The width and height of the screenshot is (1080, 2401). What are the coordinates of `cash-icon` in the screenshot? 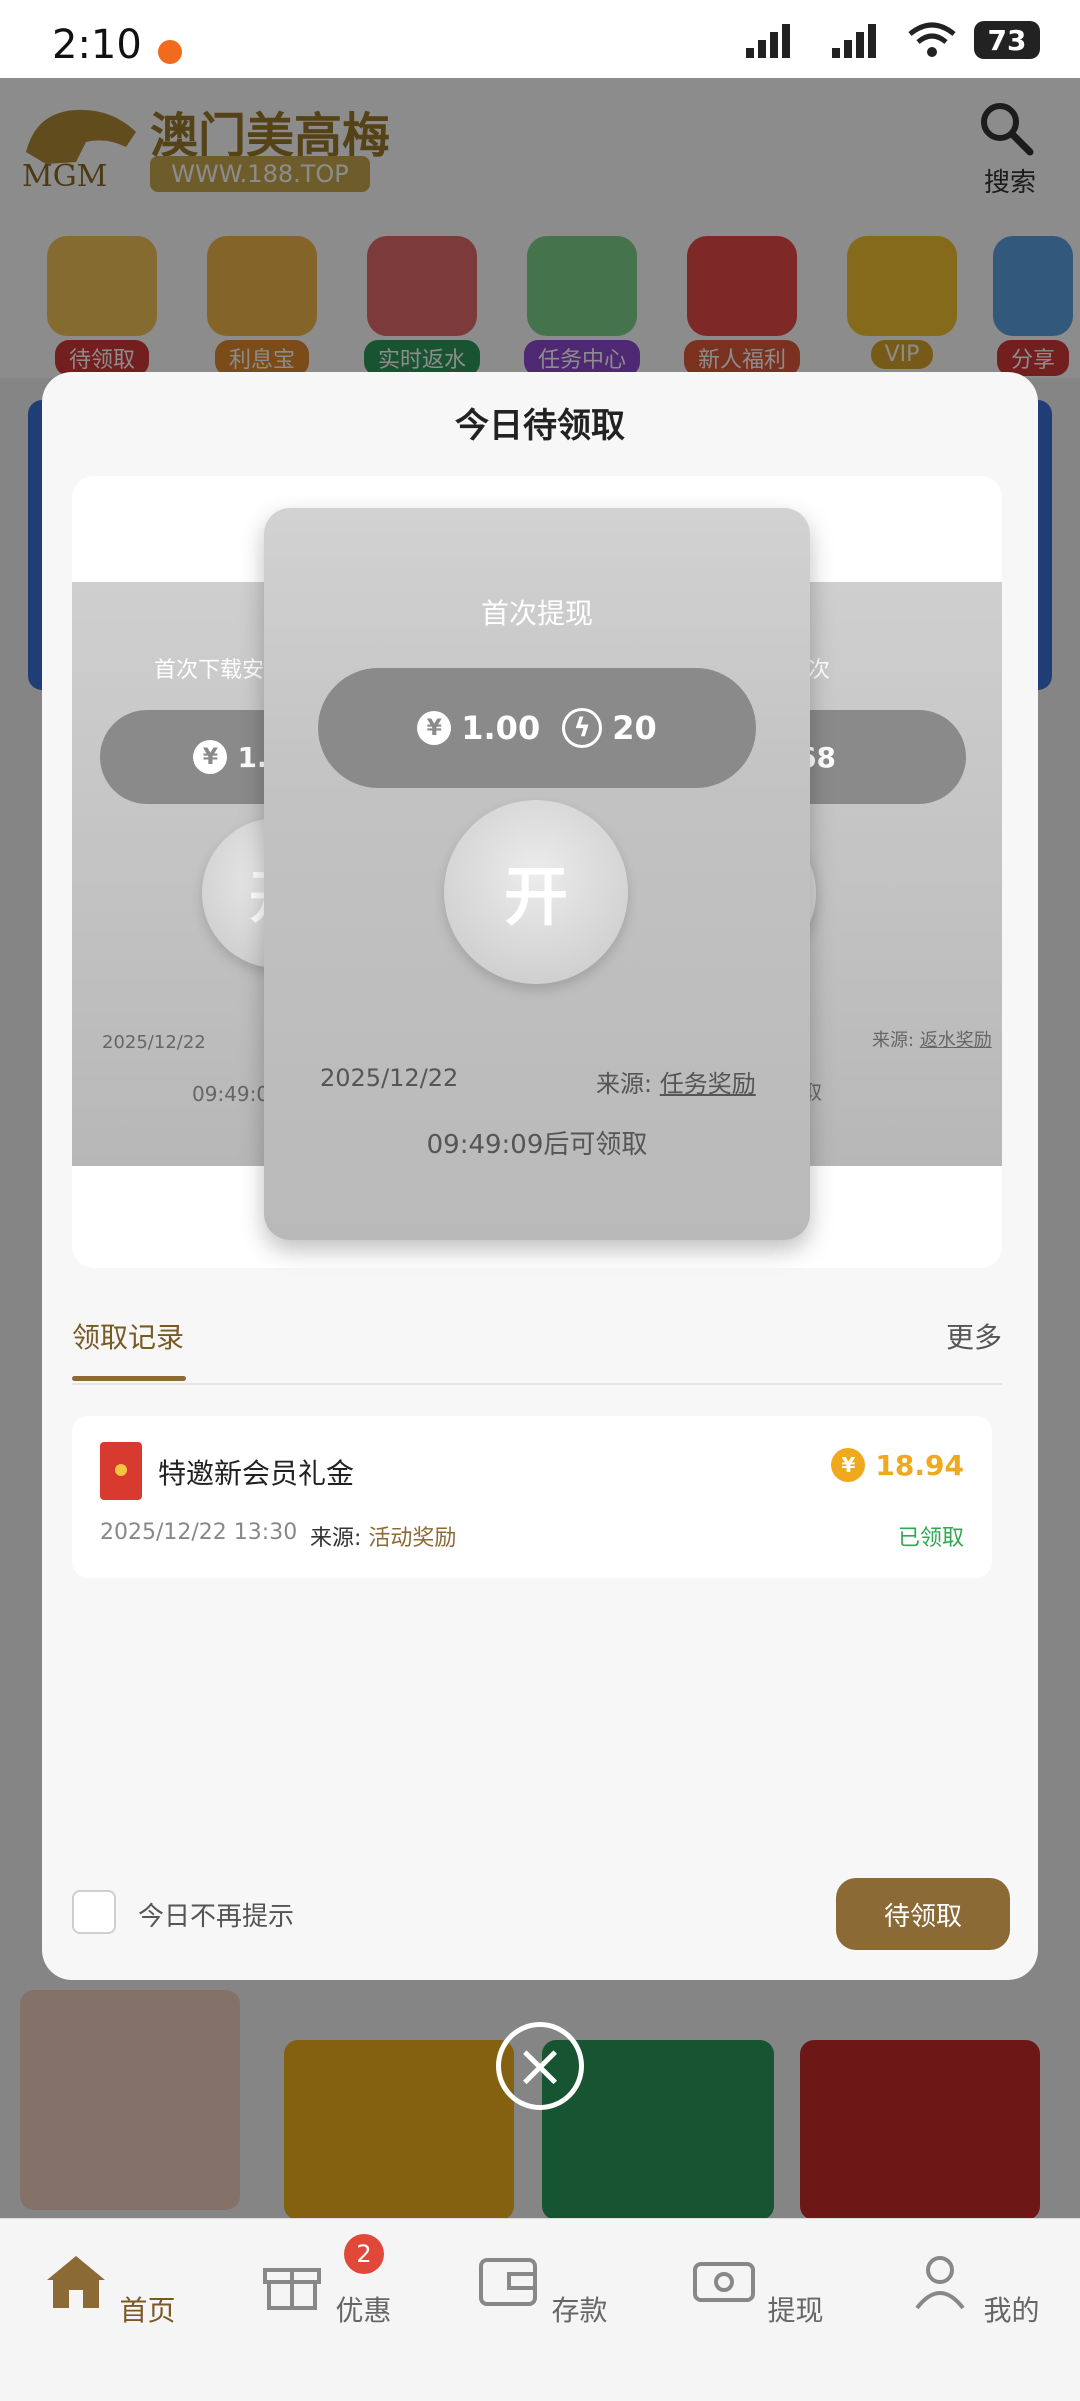 It's located at (723, 2282).